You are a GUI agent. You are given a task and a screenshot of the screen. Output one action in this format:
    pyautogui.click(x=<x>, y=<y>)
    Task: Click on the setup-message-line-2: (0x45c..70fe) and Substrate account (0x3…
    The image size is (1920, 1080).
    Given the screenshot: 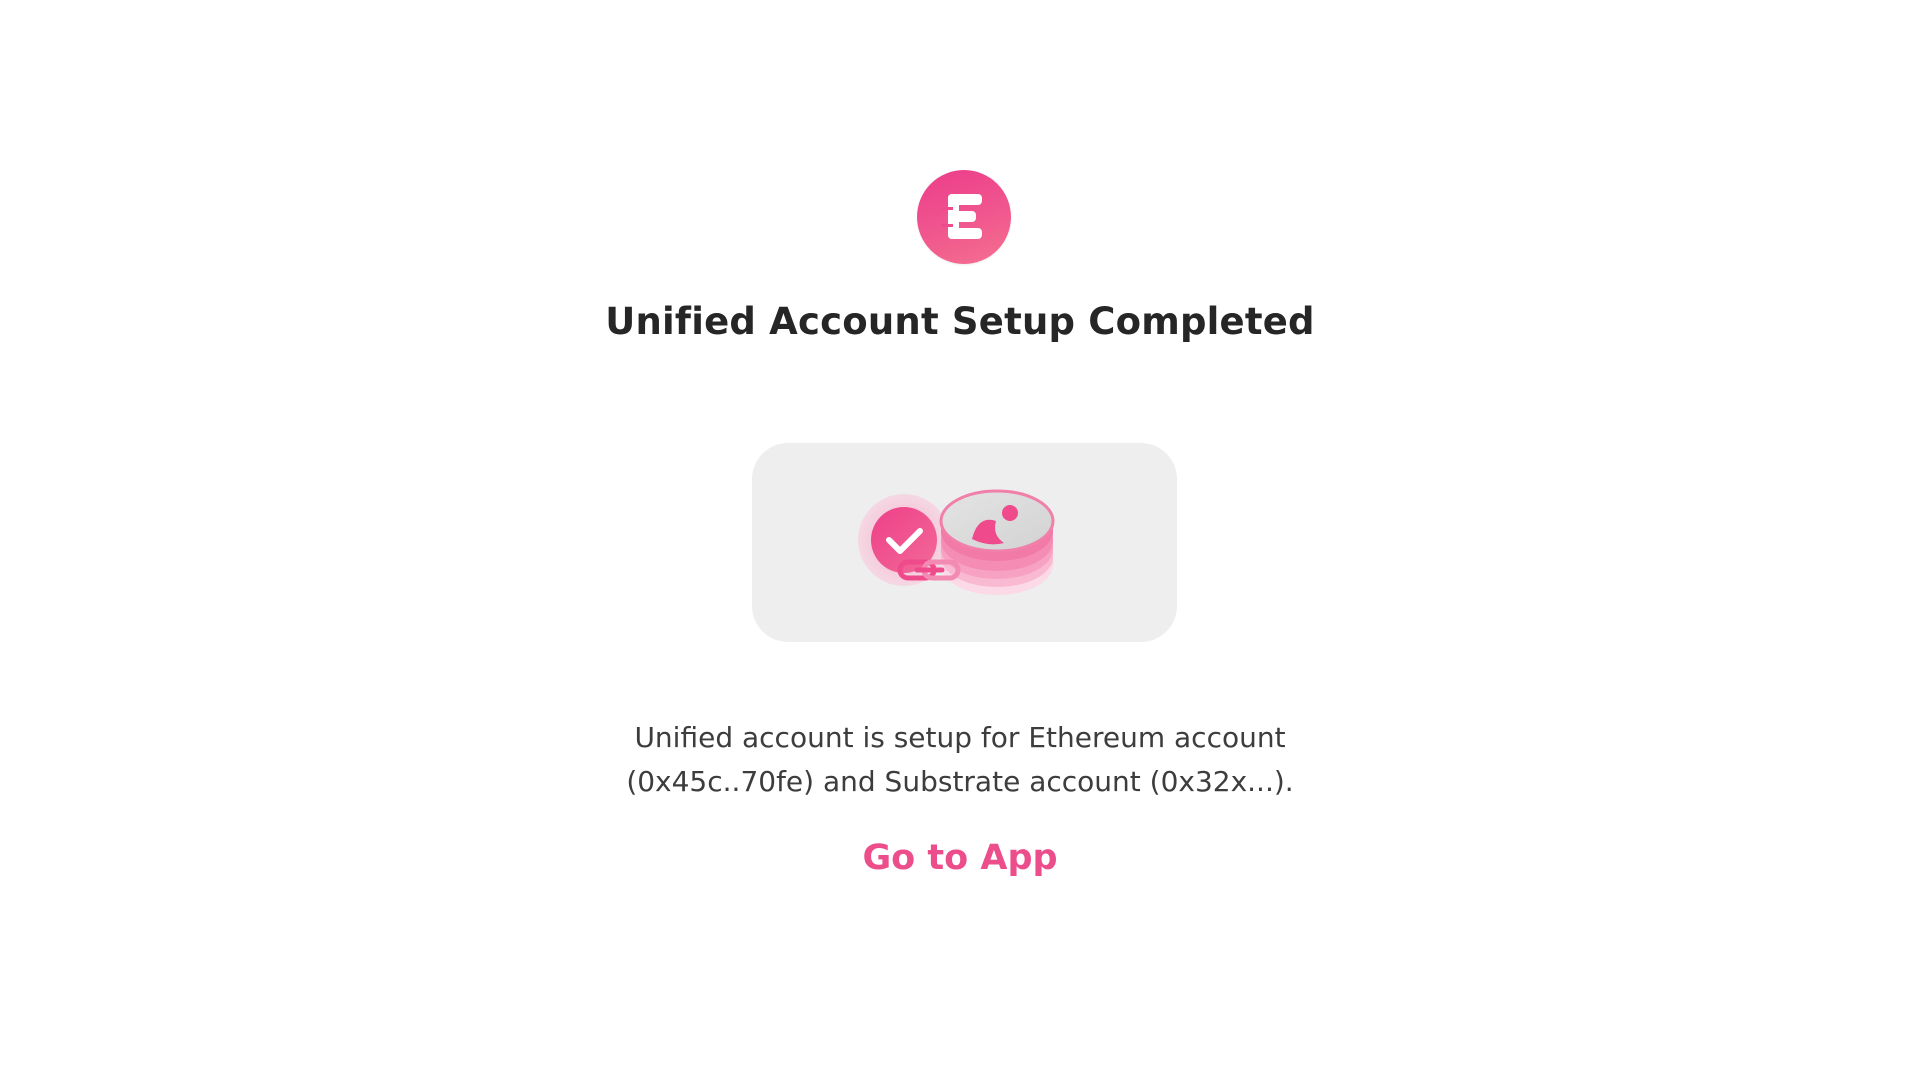 What is the action you would take?
    pyautogui.click(x=960, y=781)
    